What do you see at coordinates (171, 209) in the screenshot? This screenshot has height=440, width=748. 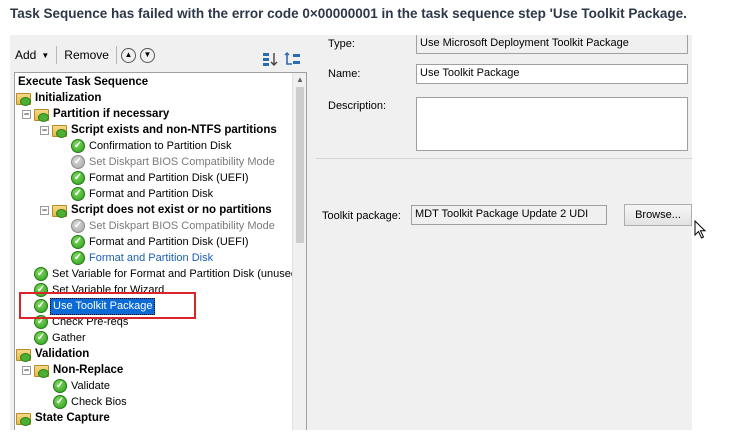 I see `tree-item-label: Script does not exist or no partitions` at bounding box center [171, 209].